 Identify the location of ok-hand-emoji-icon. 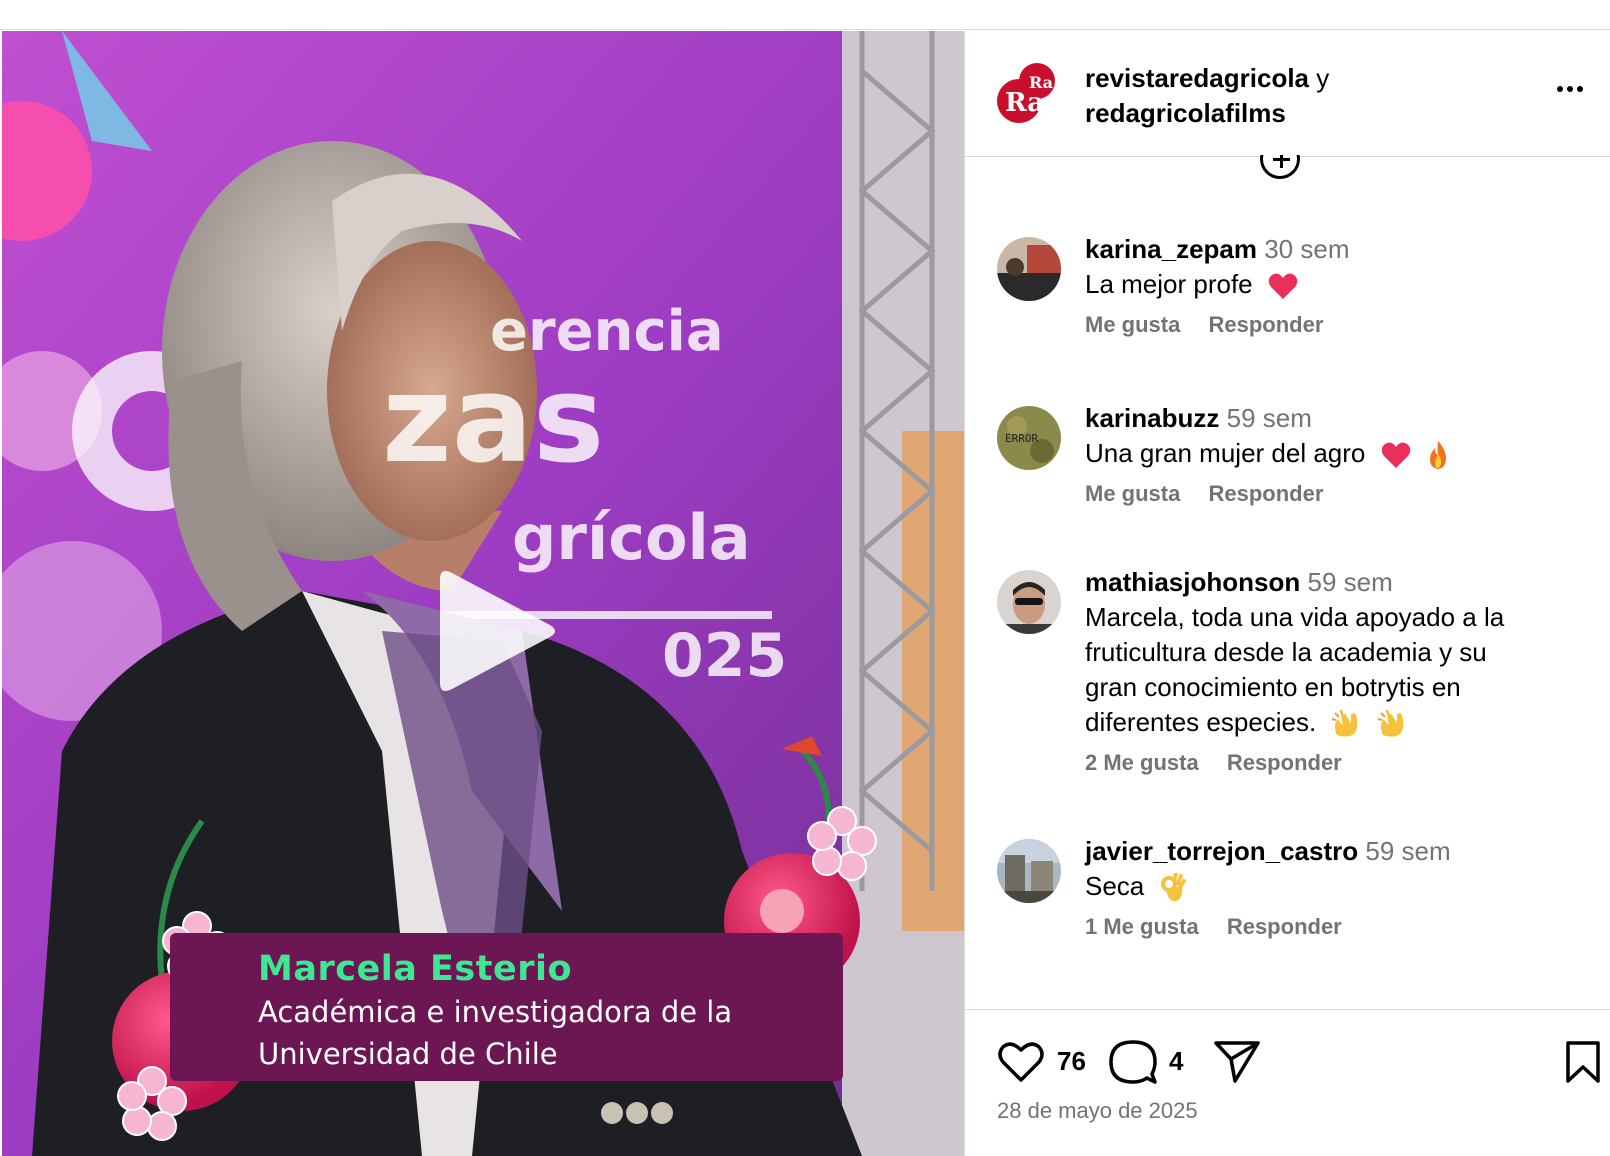
(1173, 887).